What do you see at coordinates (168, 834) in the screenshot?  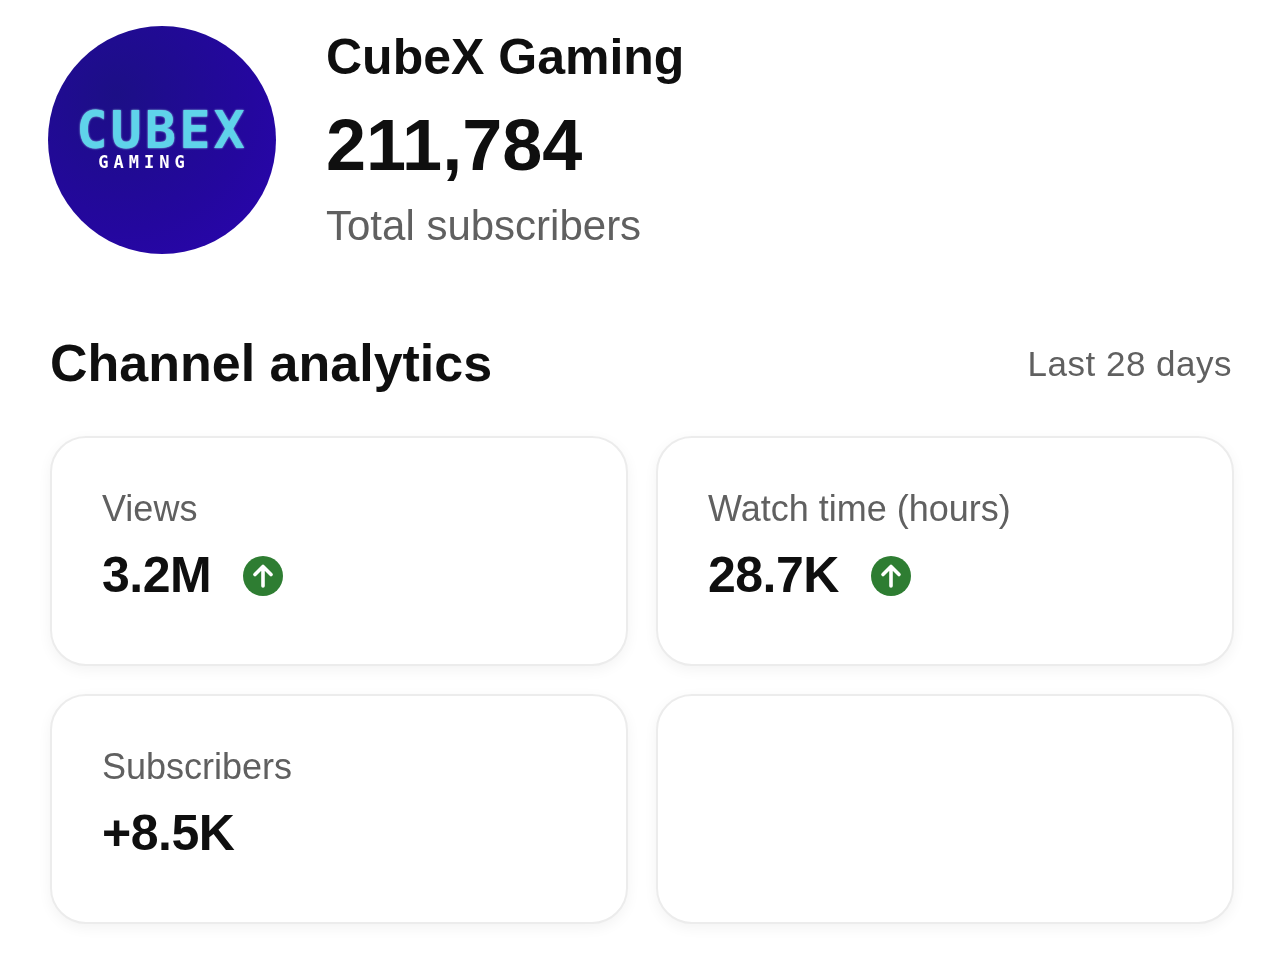 I see `metric-value: +8.5K` at bounding box center [168, 834].